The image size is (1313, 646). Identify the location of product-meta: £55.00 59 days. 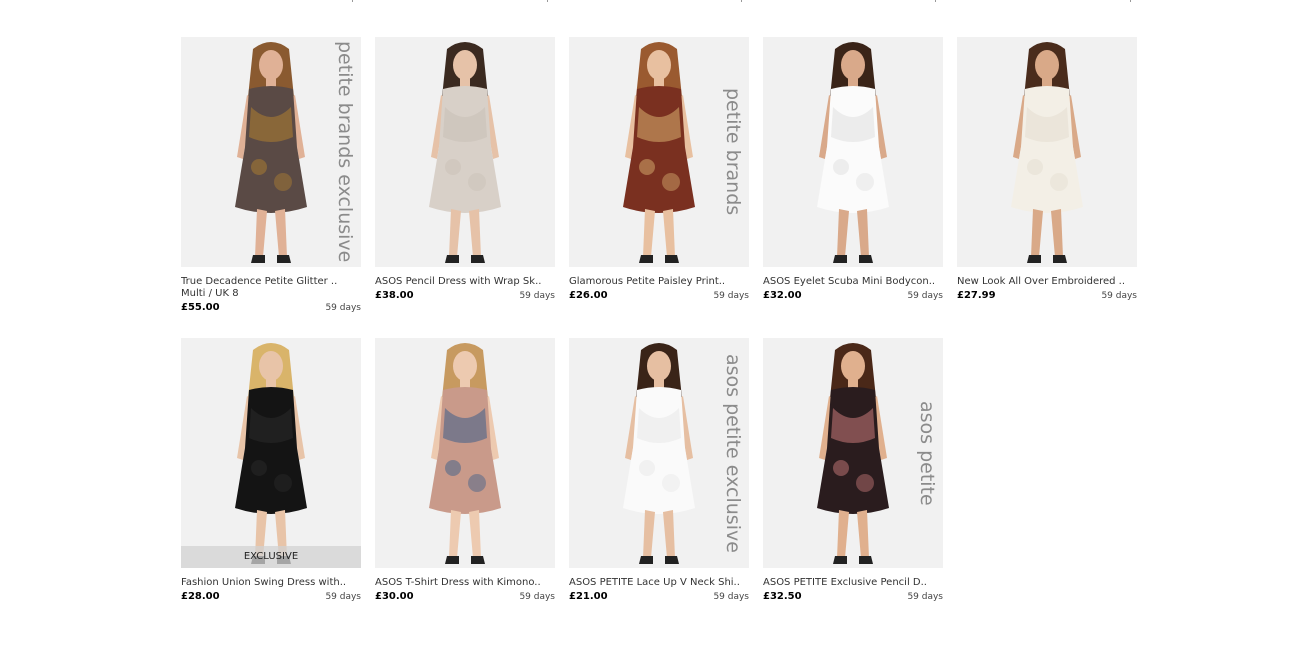
(271, 308).